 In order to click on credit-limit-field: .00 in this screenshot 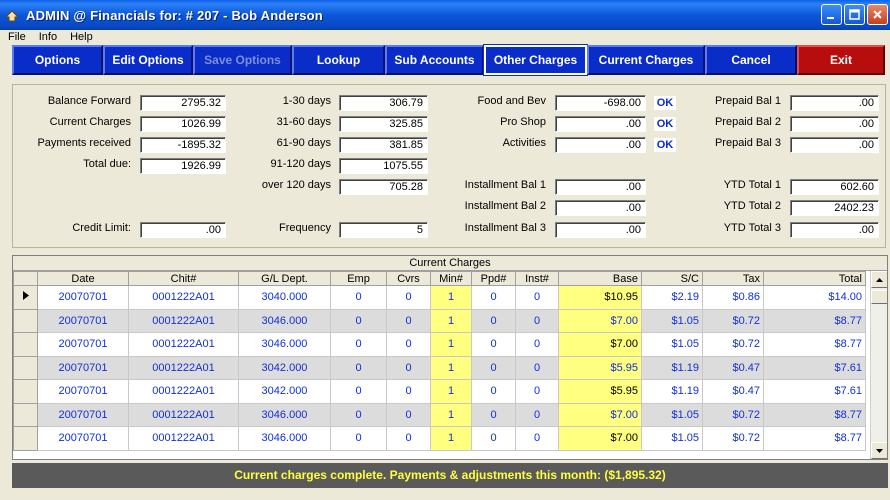, I will do `click(183, 230)`.